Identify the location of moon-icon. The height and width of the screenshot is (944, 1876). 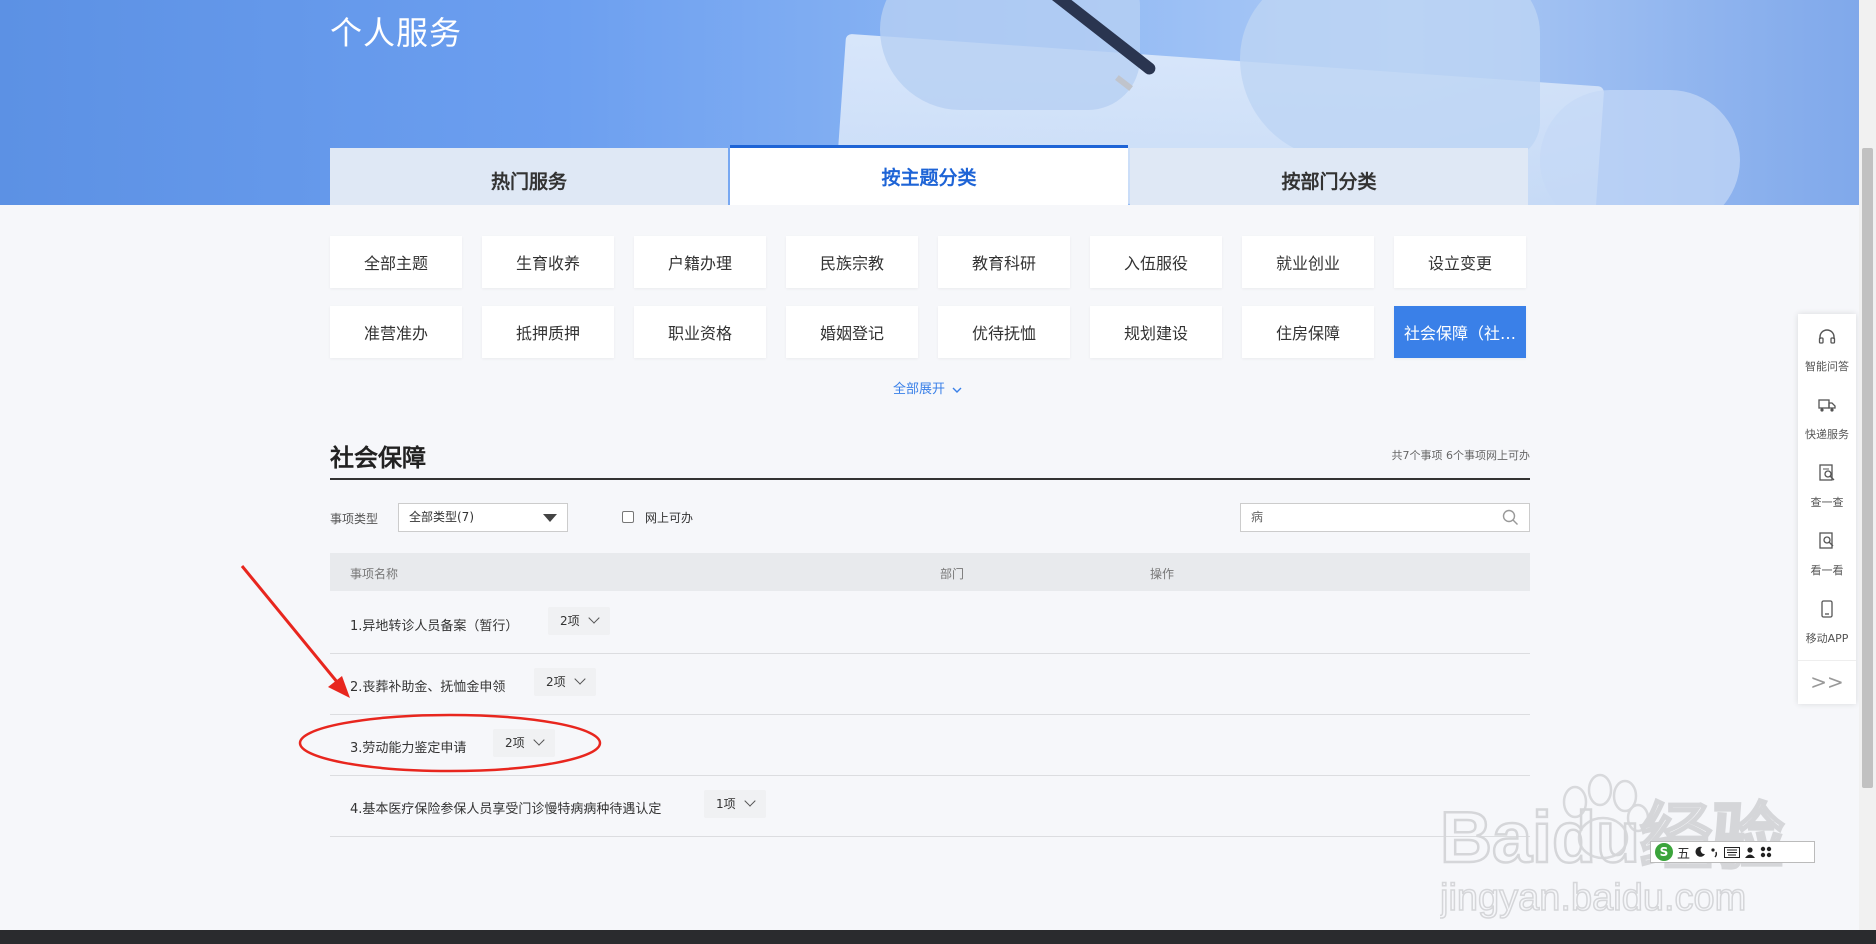
(1700, 852).